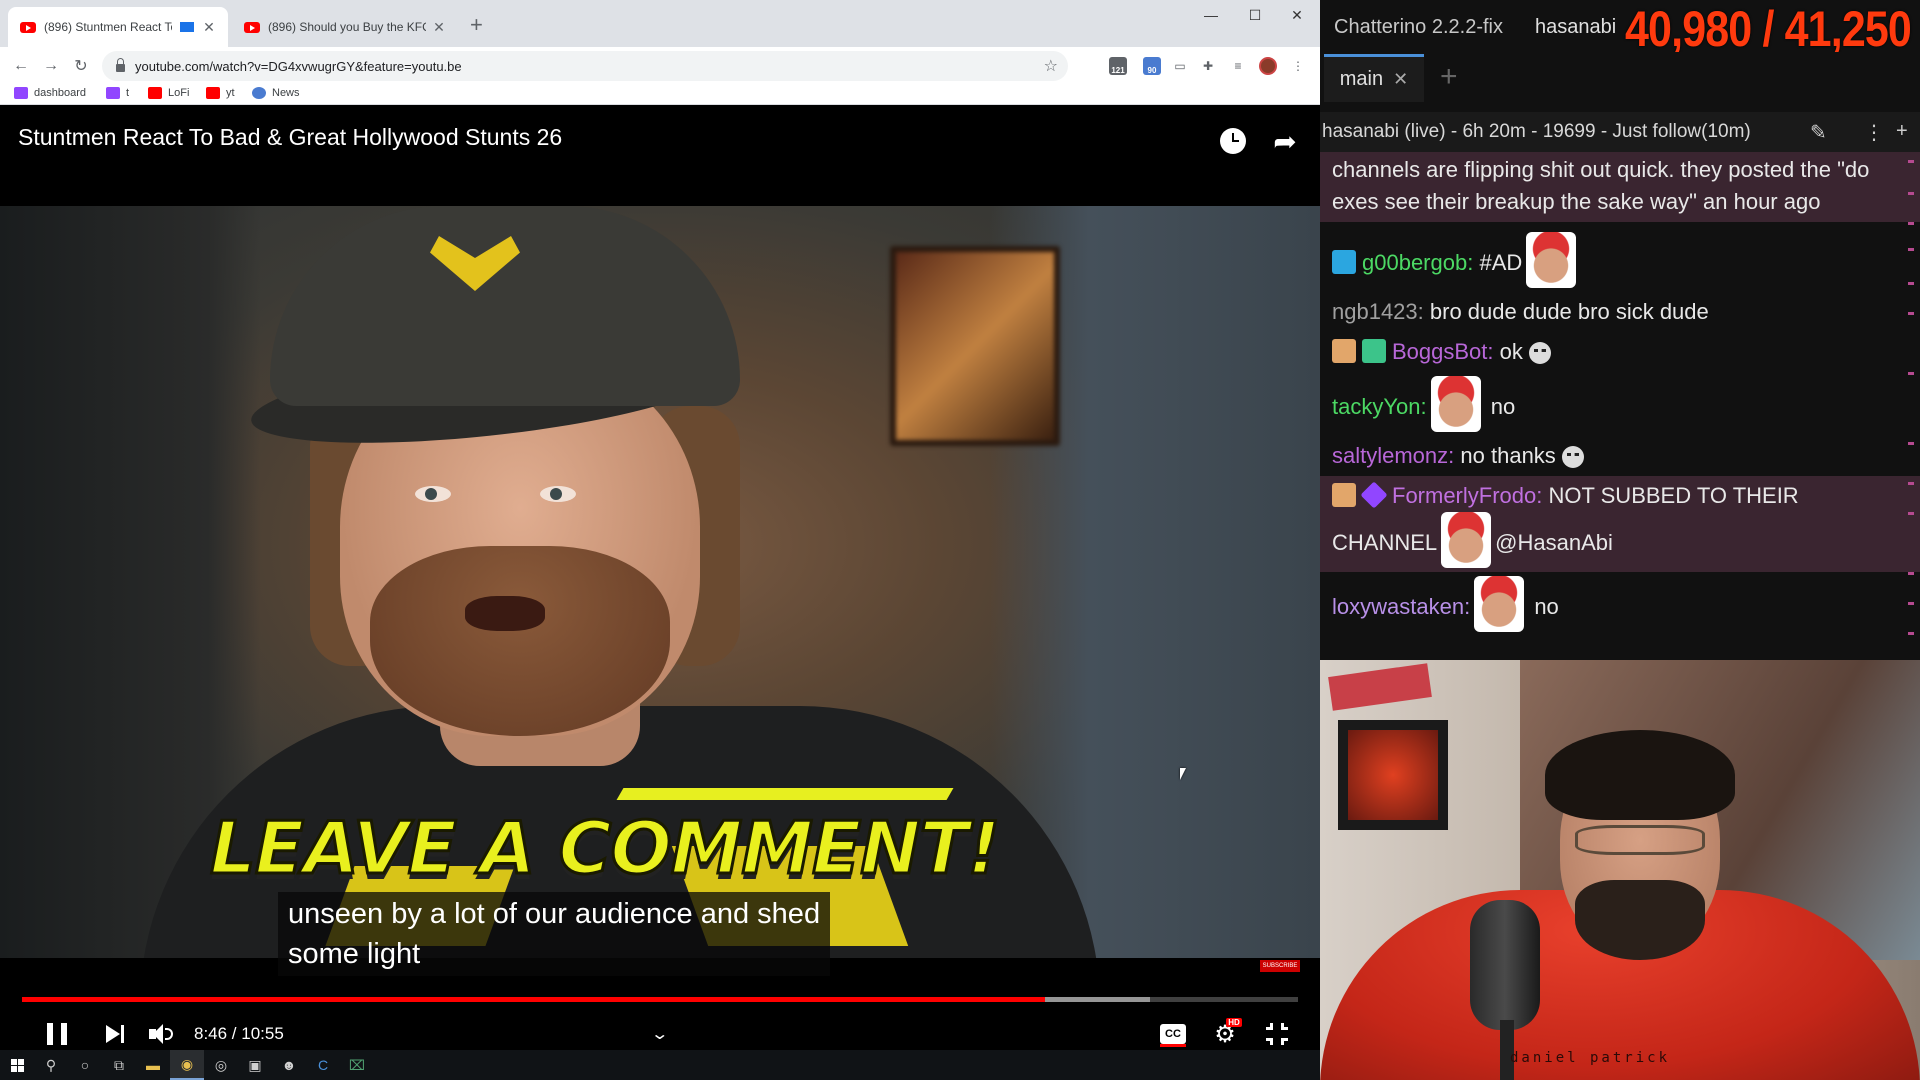  Describe the element at coordinates (1449, 77) in the screenshot. I see `add-tab-button: +` at that location.